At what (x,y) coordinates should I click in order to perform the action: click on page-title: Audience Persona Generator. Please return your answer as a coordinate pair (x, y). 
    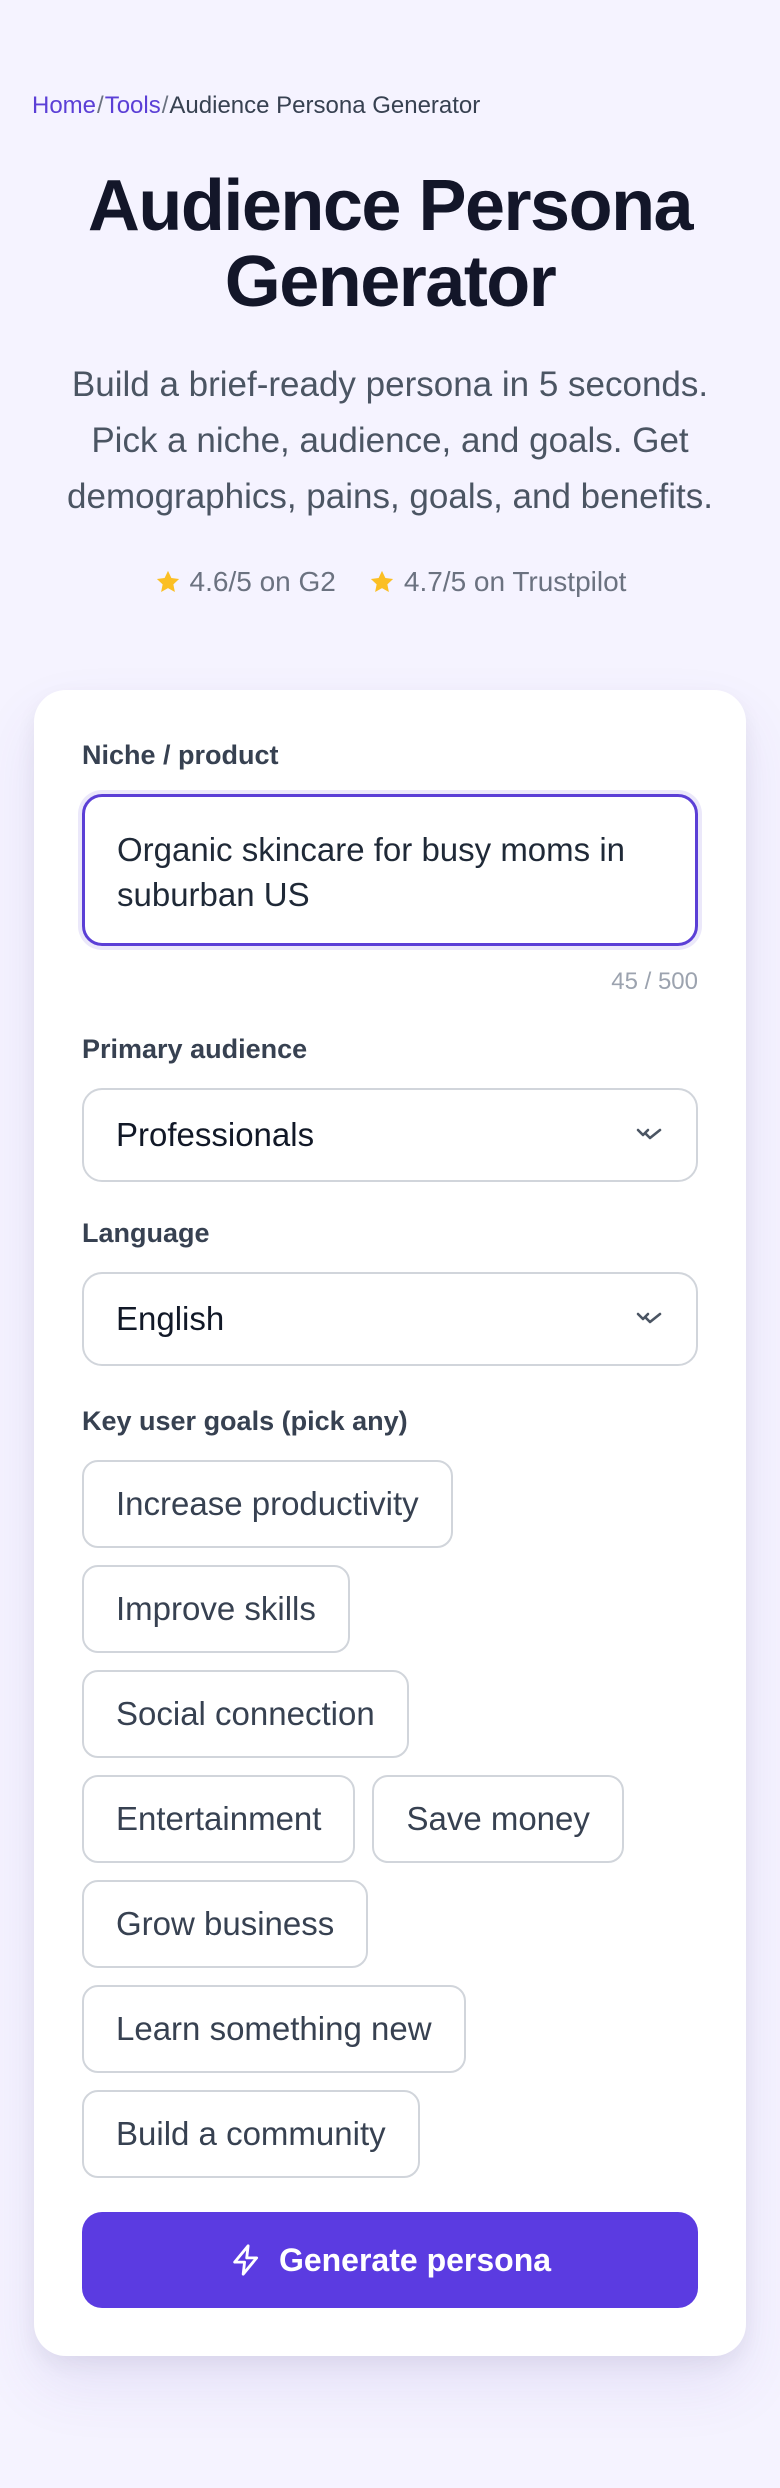
    Looking at the image, I should click on (390, 244).